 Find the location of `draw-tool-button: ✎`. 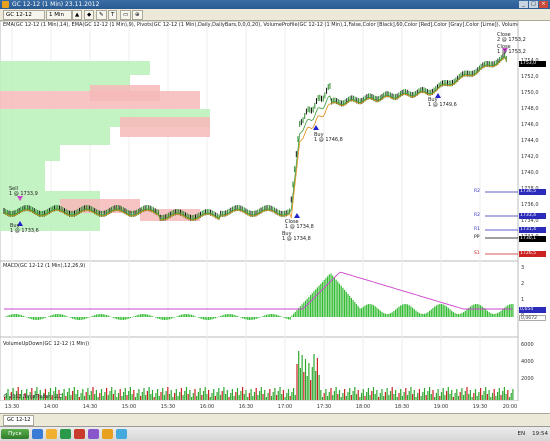

draw-tool-button: ✎ is located at coordinates (101, 15).